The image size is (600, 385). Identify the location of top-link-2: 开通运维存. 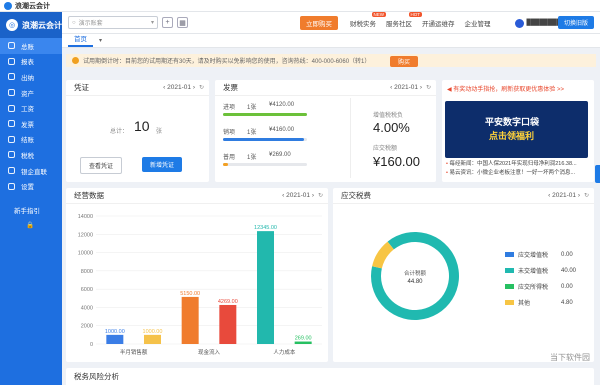
(438, 23).